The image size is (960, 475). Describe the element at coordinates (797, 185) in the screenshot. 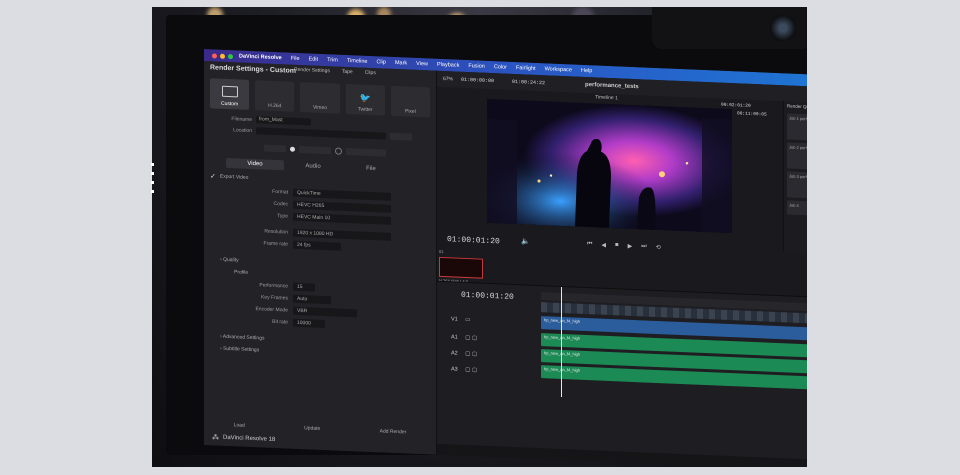

I see `render-job: Job 3 perfor` at that location.